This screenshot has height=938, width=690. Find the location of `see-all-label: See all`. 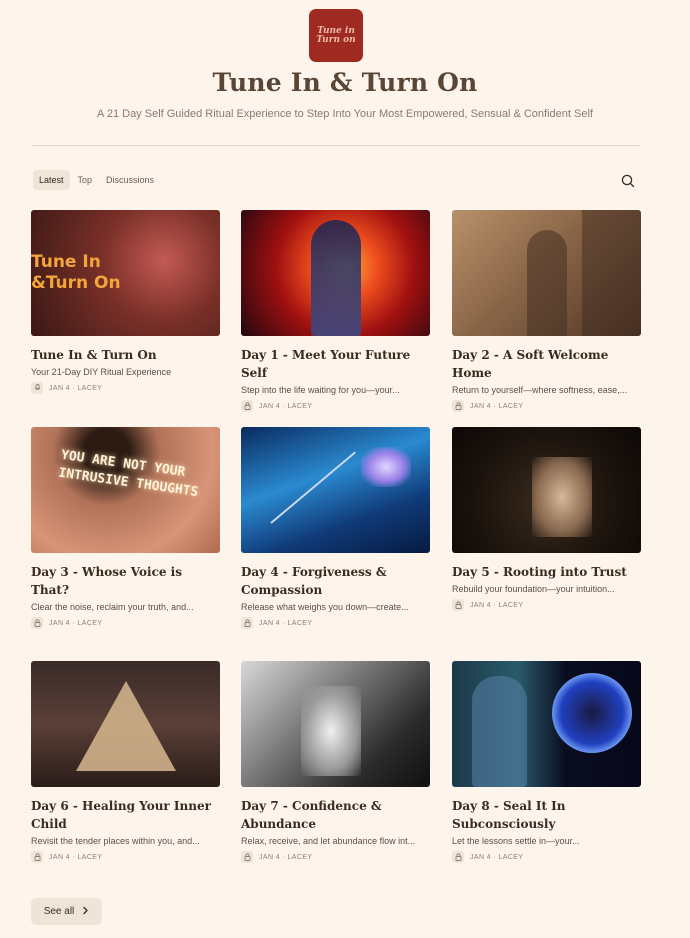

see-all-label: See all is located at coordinates (59, 911).